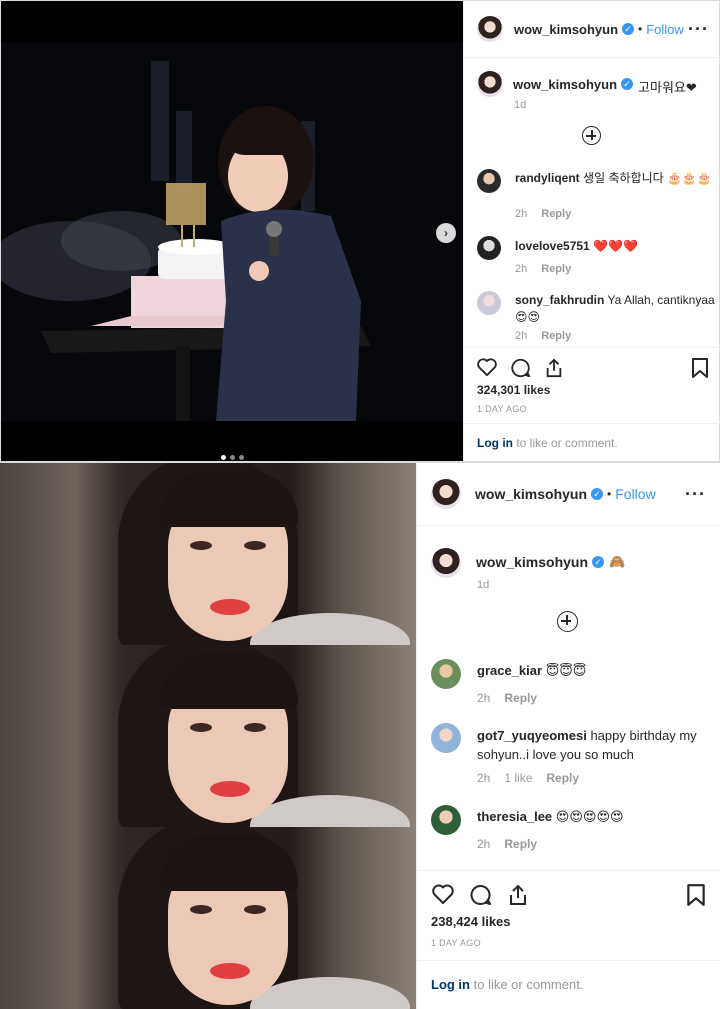  I want to click on comment-text: 생일 축하합니다 🎂🎂🎂, so click(647, 178).